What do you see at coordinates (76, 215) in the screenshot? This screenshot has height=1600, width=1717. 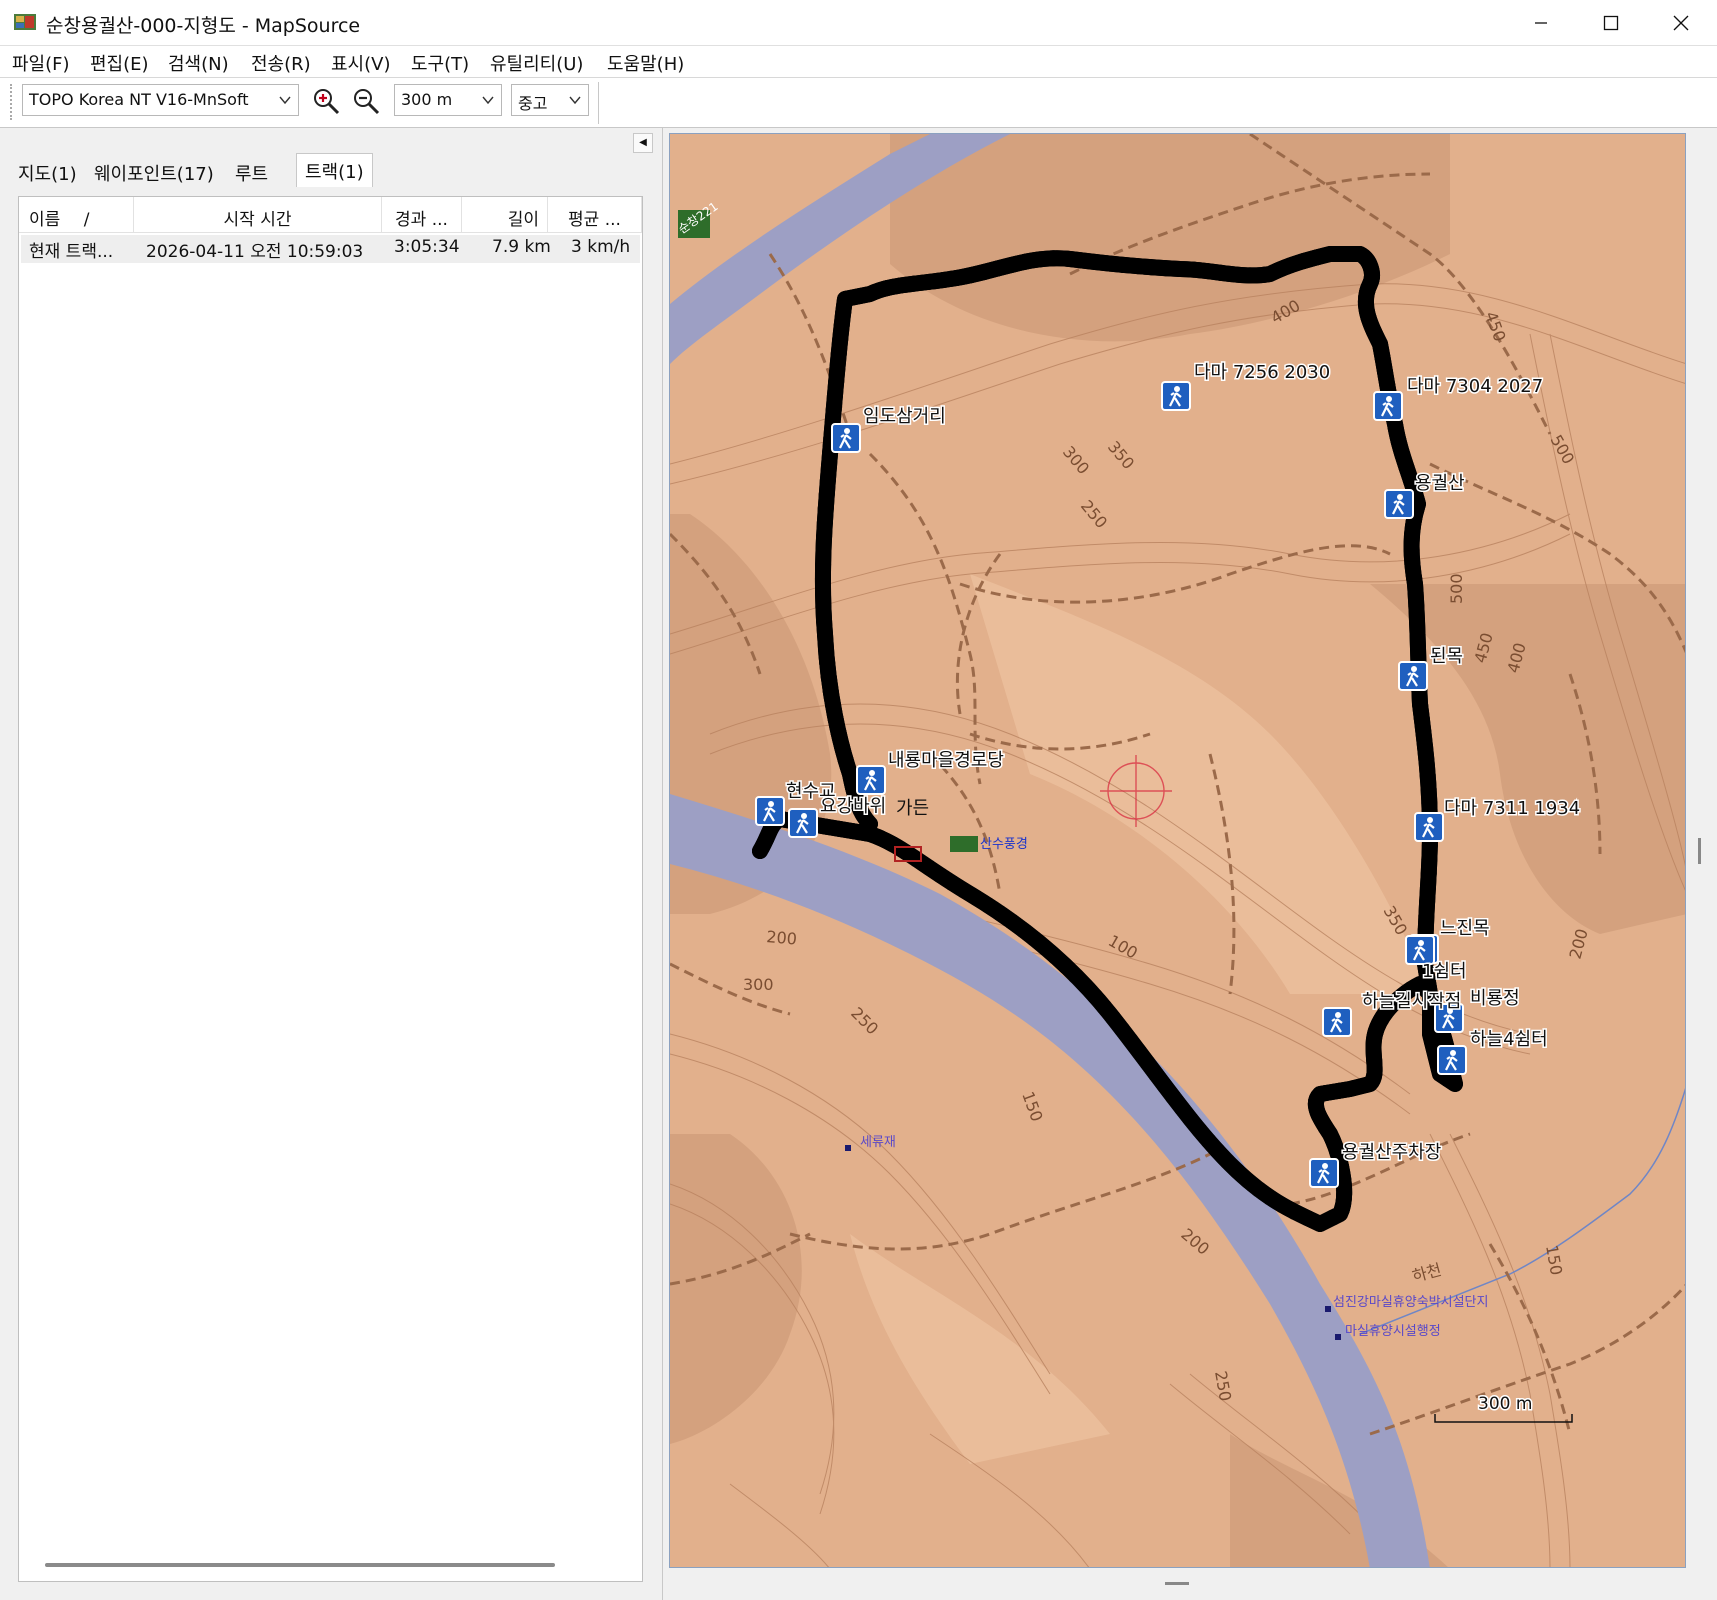 I see `column-header-name: 이름 /` at bounding box center [76, 215].